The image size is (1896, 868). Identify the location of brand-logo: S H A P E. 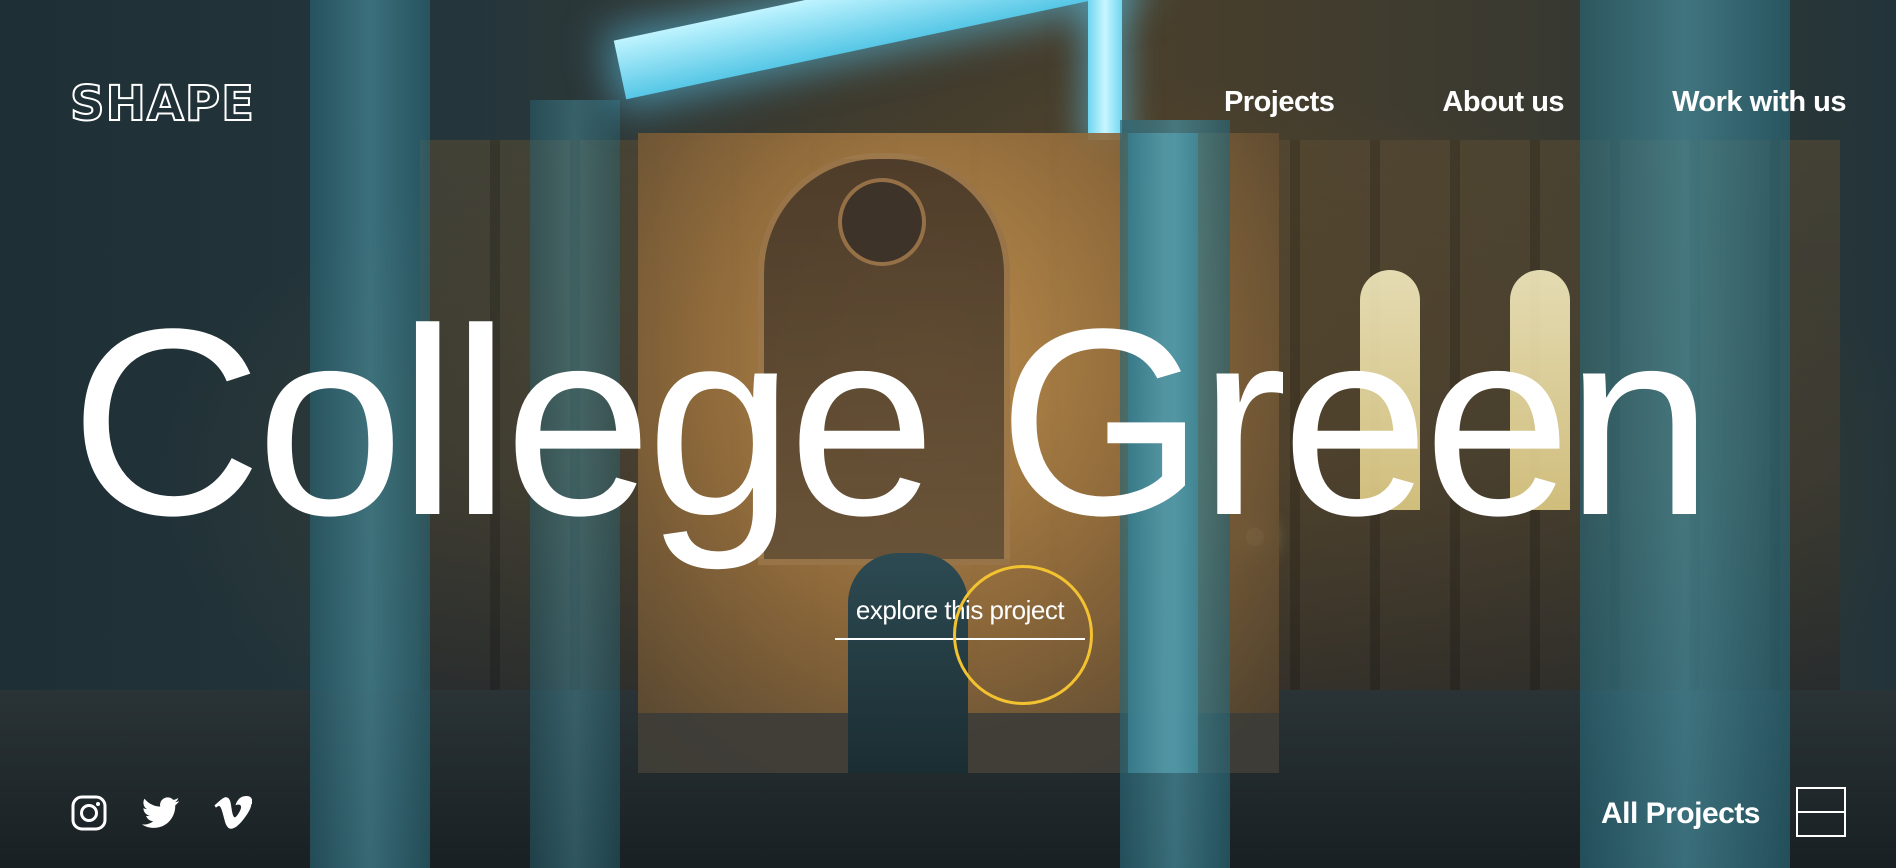
(162, 104).